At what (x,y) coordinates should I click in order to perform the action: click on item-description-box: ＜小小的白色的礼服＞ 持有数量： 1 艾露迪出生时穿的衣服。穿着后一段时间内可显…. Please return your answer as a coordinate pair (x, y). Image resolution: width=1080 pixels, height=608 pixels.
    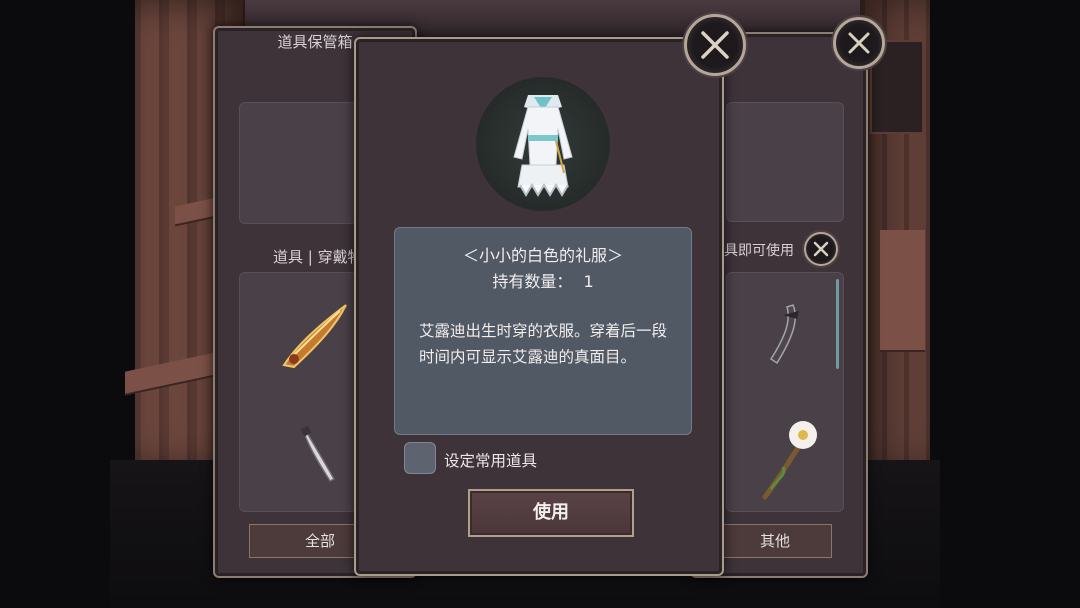
    Looking at the image, I should click on (543, 331).